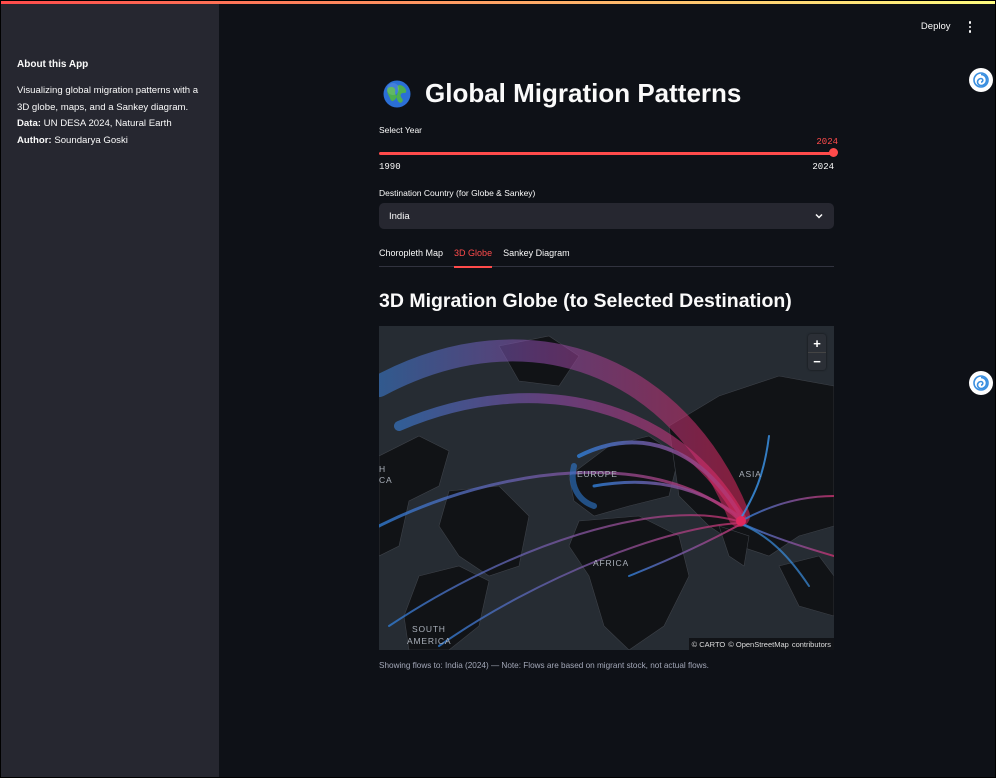  I want to click on tab-choropleth-map: Choropleth Map, so click(411, 254).